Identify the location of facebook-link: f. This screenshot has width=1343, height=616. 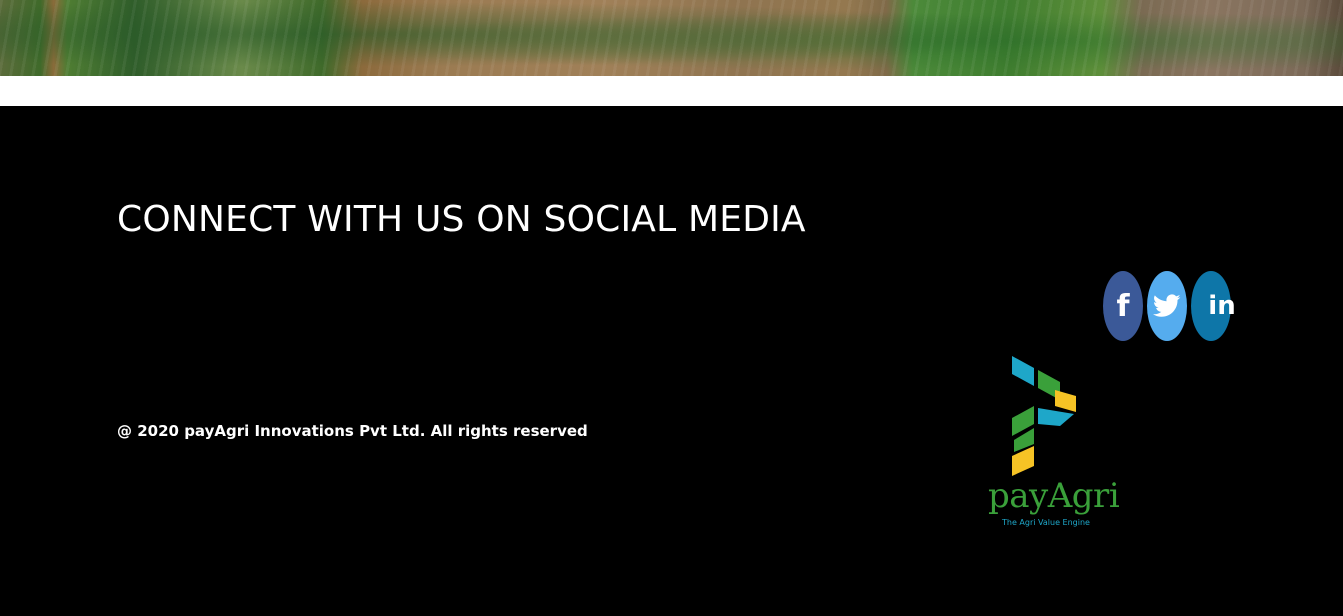
(1123, 306).